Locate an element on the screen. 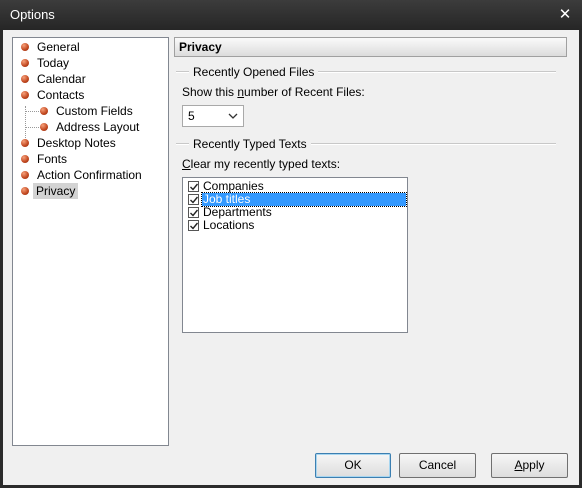  tree-item-custom-fields: Custom Fields is located at coordinates (88, 111).